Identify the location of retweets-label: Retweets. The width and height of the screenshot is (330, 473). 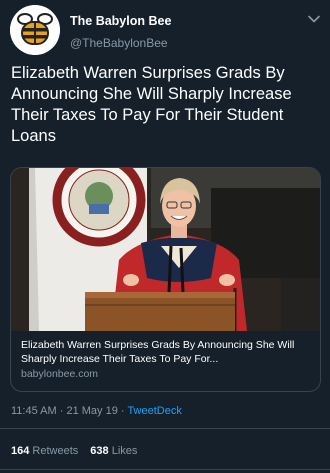
(55, 451).